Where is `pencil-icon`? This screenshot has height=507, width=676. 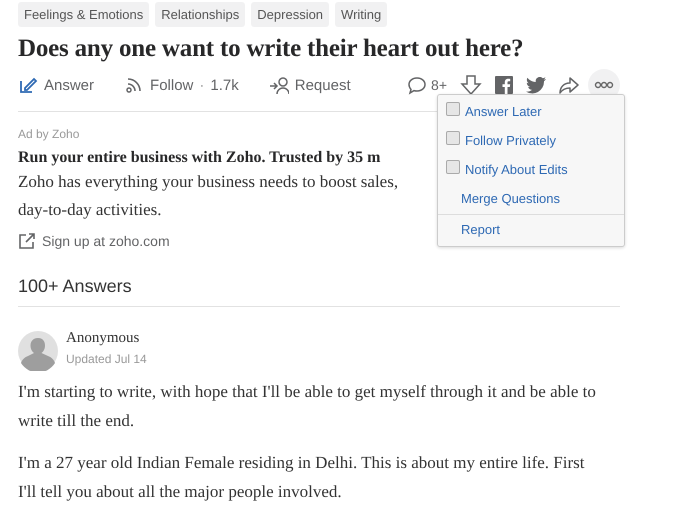
pencil-icon is located at coordinates (28, 85).